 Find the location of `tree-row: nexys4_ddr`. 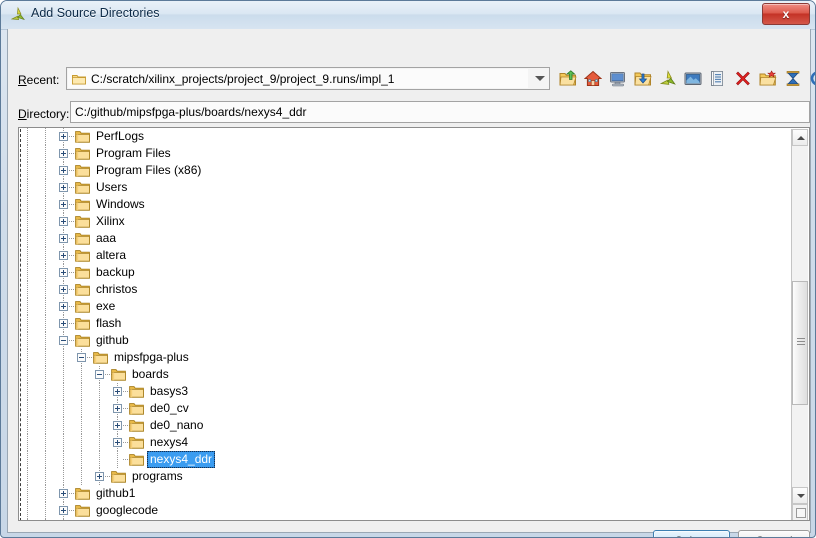

tree-row: nexys4_ddr is located at coordinates (405, 459).